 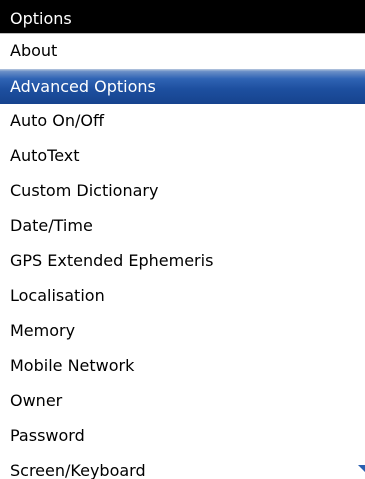 I want to click on list-item-password: Password, so click(x=182, y=436).